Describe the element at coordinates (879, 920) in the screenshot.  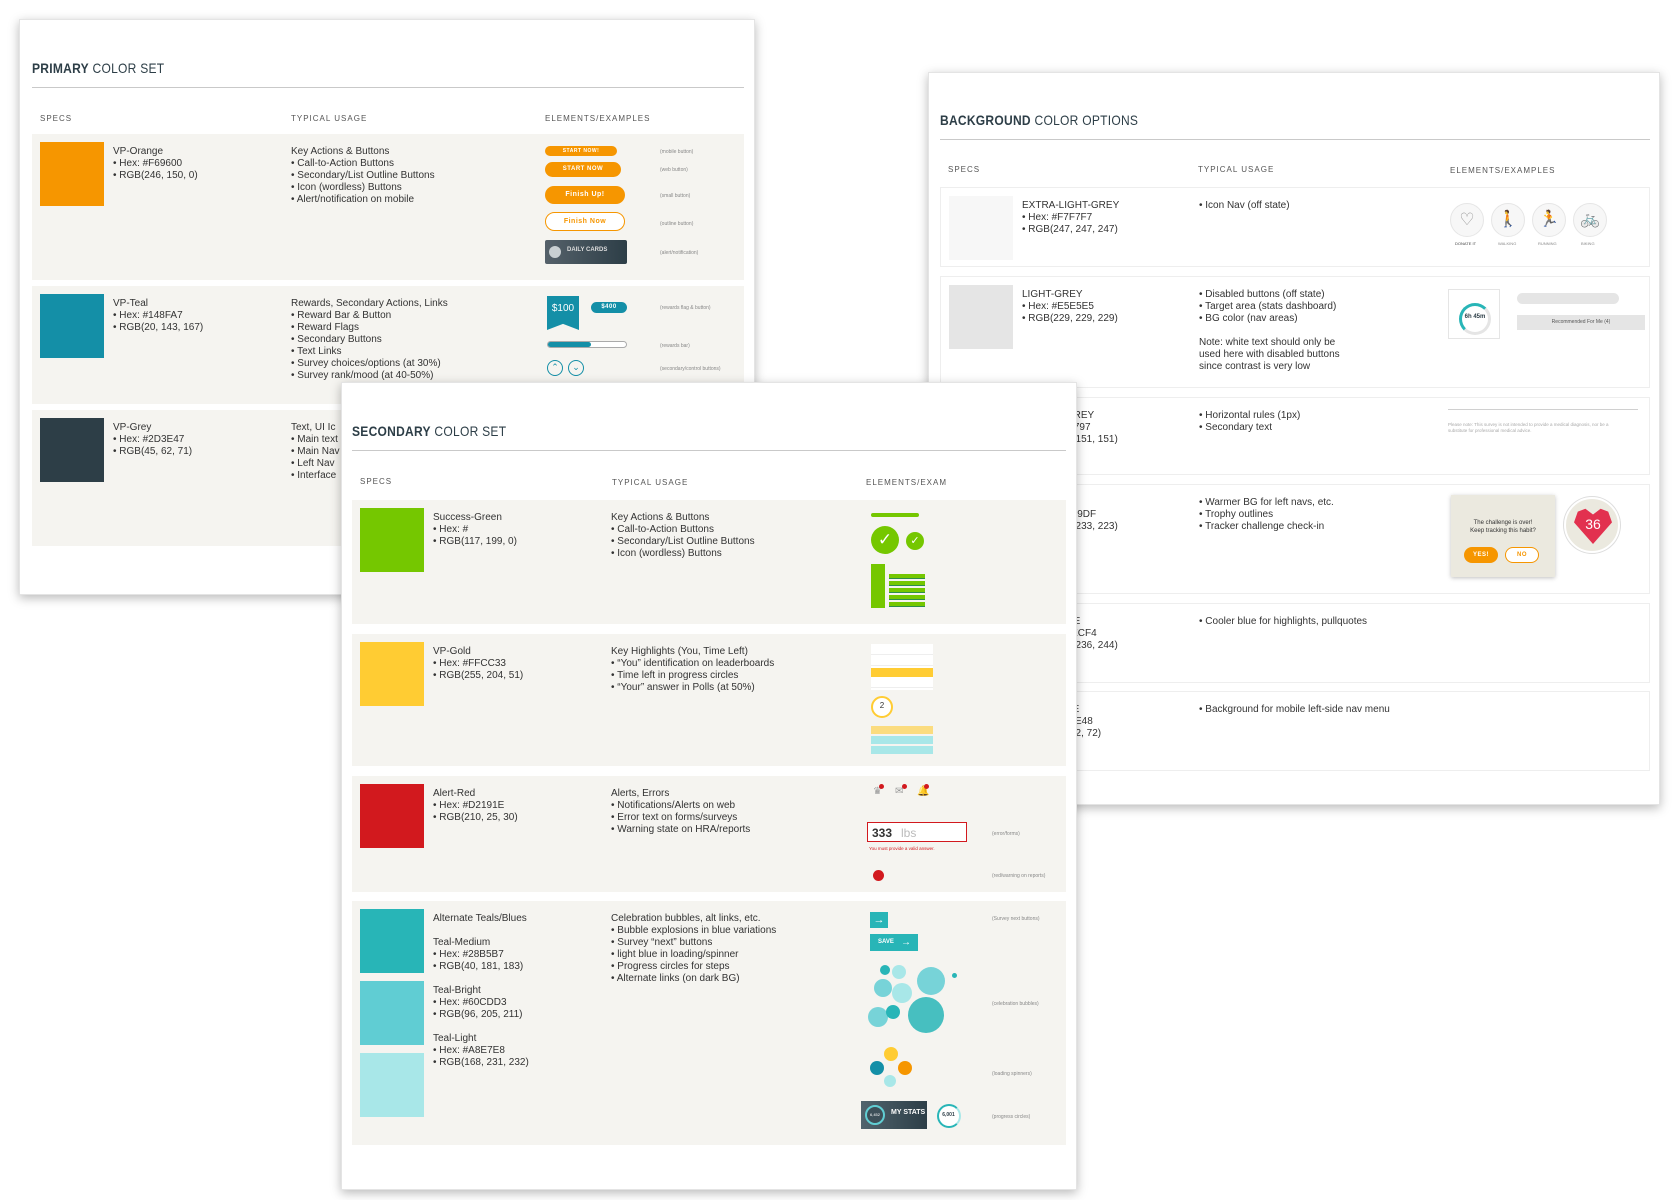
I see `next-arrow-button: →` at that location.